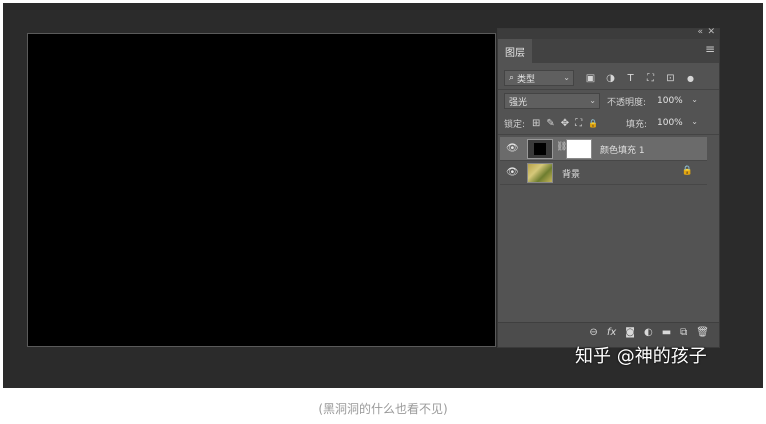  I want to click on opacity-input: 100% ⌄, so click(677, 101).